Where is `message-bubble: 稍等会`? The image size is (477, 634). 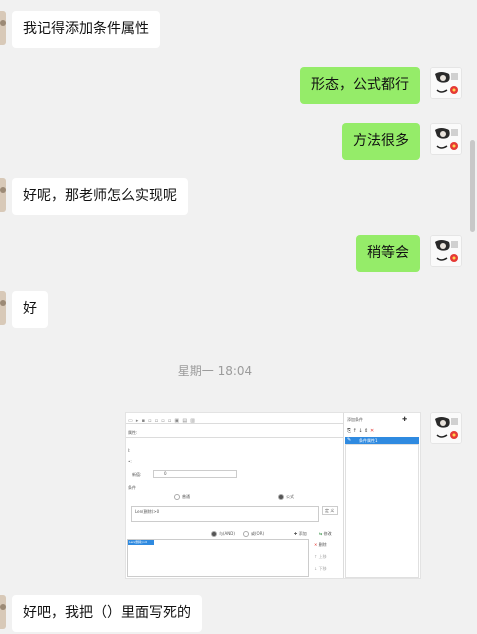
message-bubble: 稍等会 is located at coordinates (388, 253).